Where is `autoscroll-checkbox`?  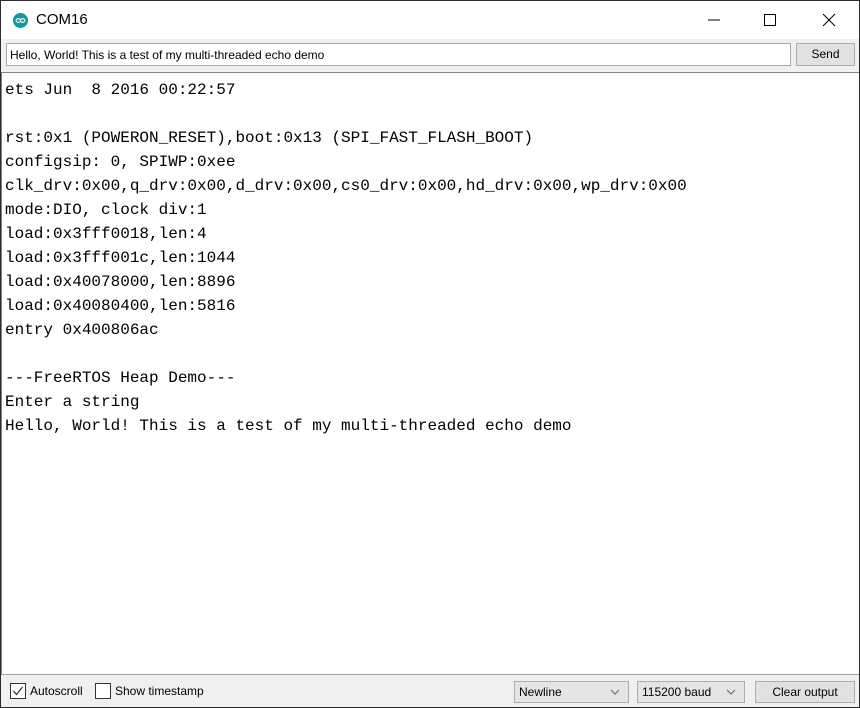 autoscroll-checkbox is located at coordinates (18, 691).